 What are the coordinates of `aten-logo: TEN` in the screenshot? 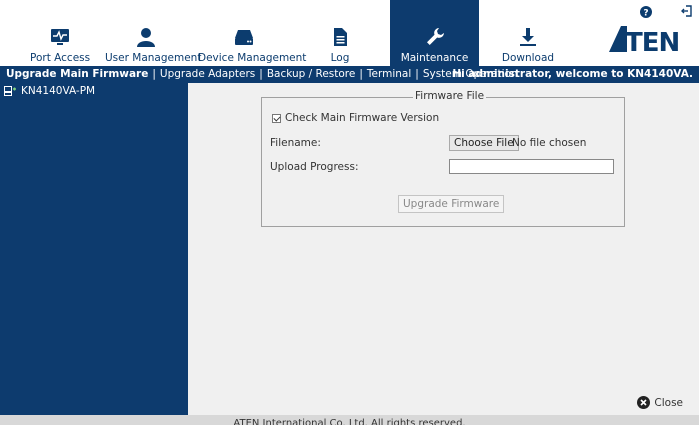 It's located at (644, 40).